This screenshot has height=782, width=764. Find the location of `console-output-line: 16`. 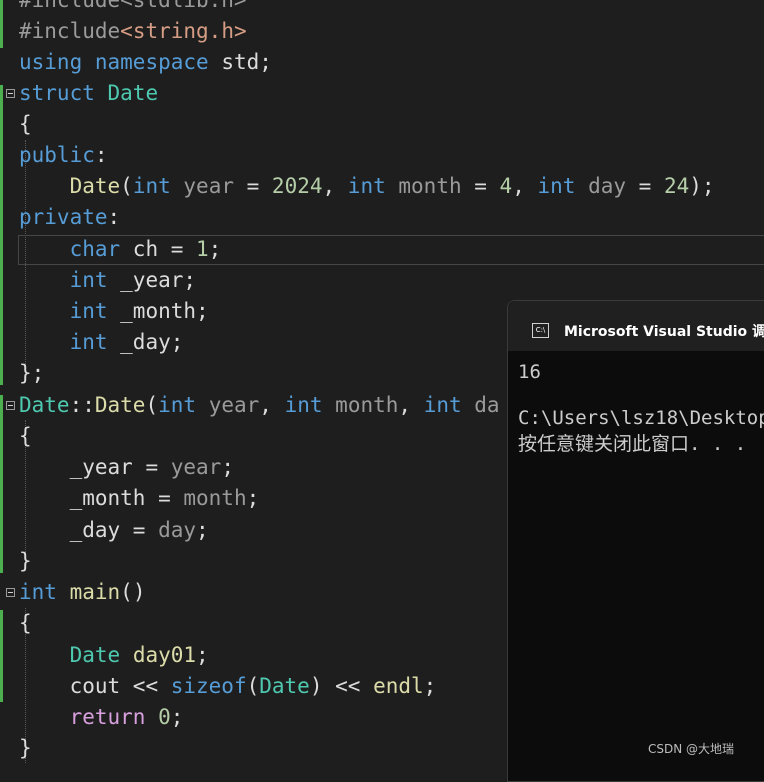

console-output-line: 16 is located at coordinates (529, 372).